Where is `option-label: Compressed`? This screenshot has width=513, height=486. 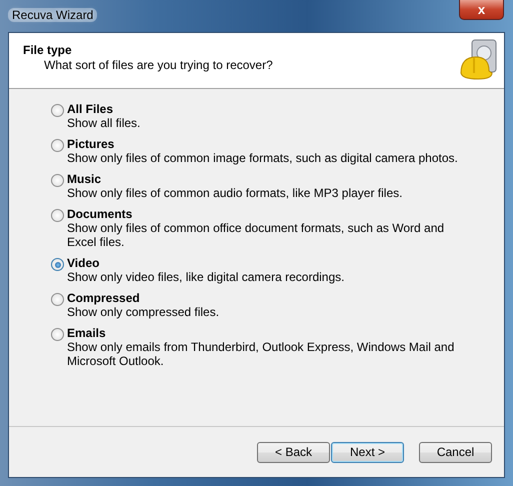
option-label: Compressed is located at coordinates (103, 298).